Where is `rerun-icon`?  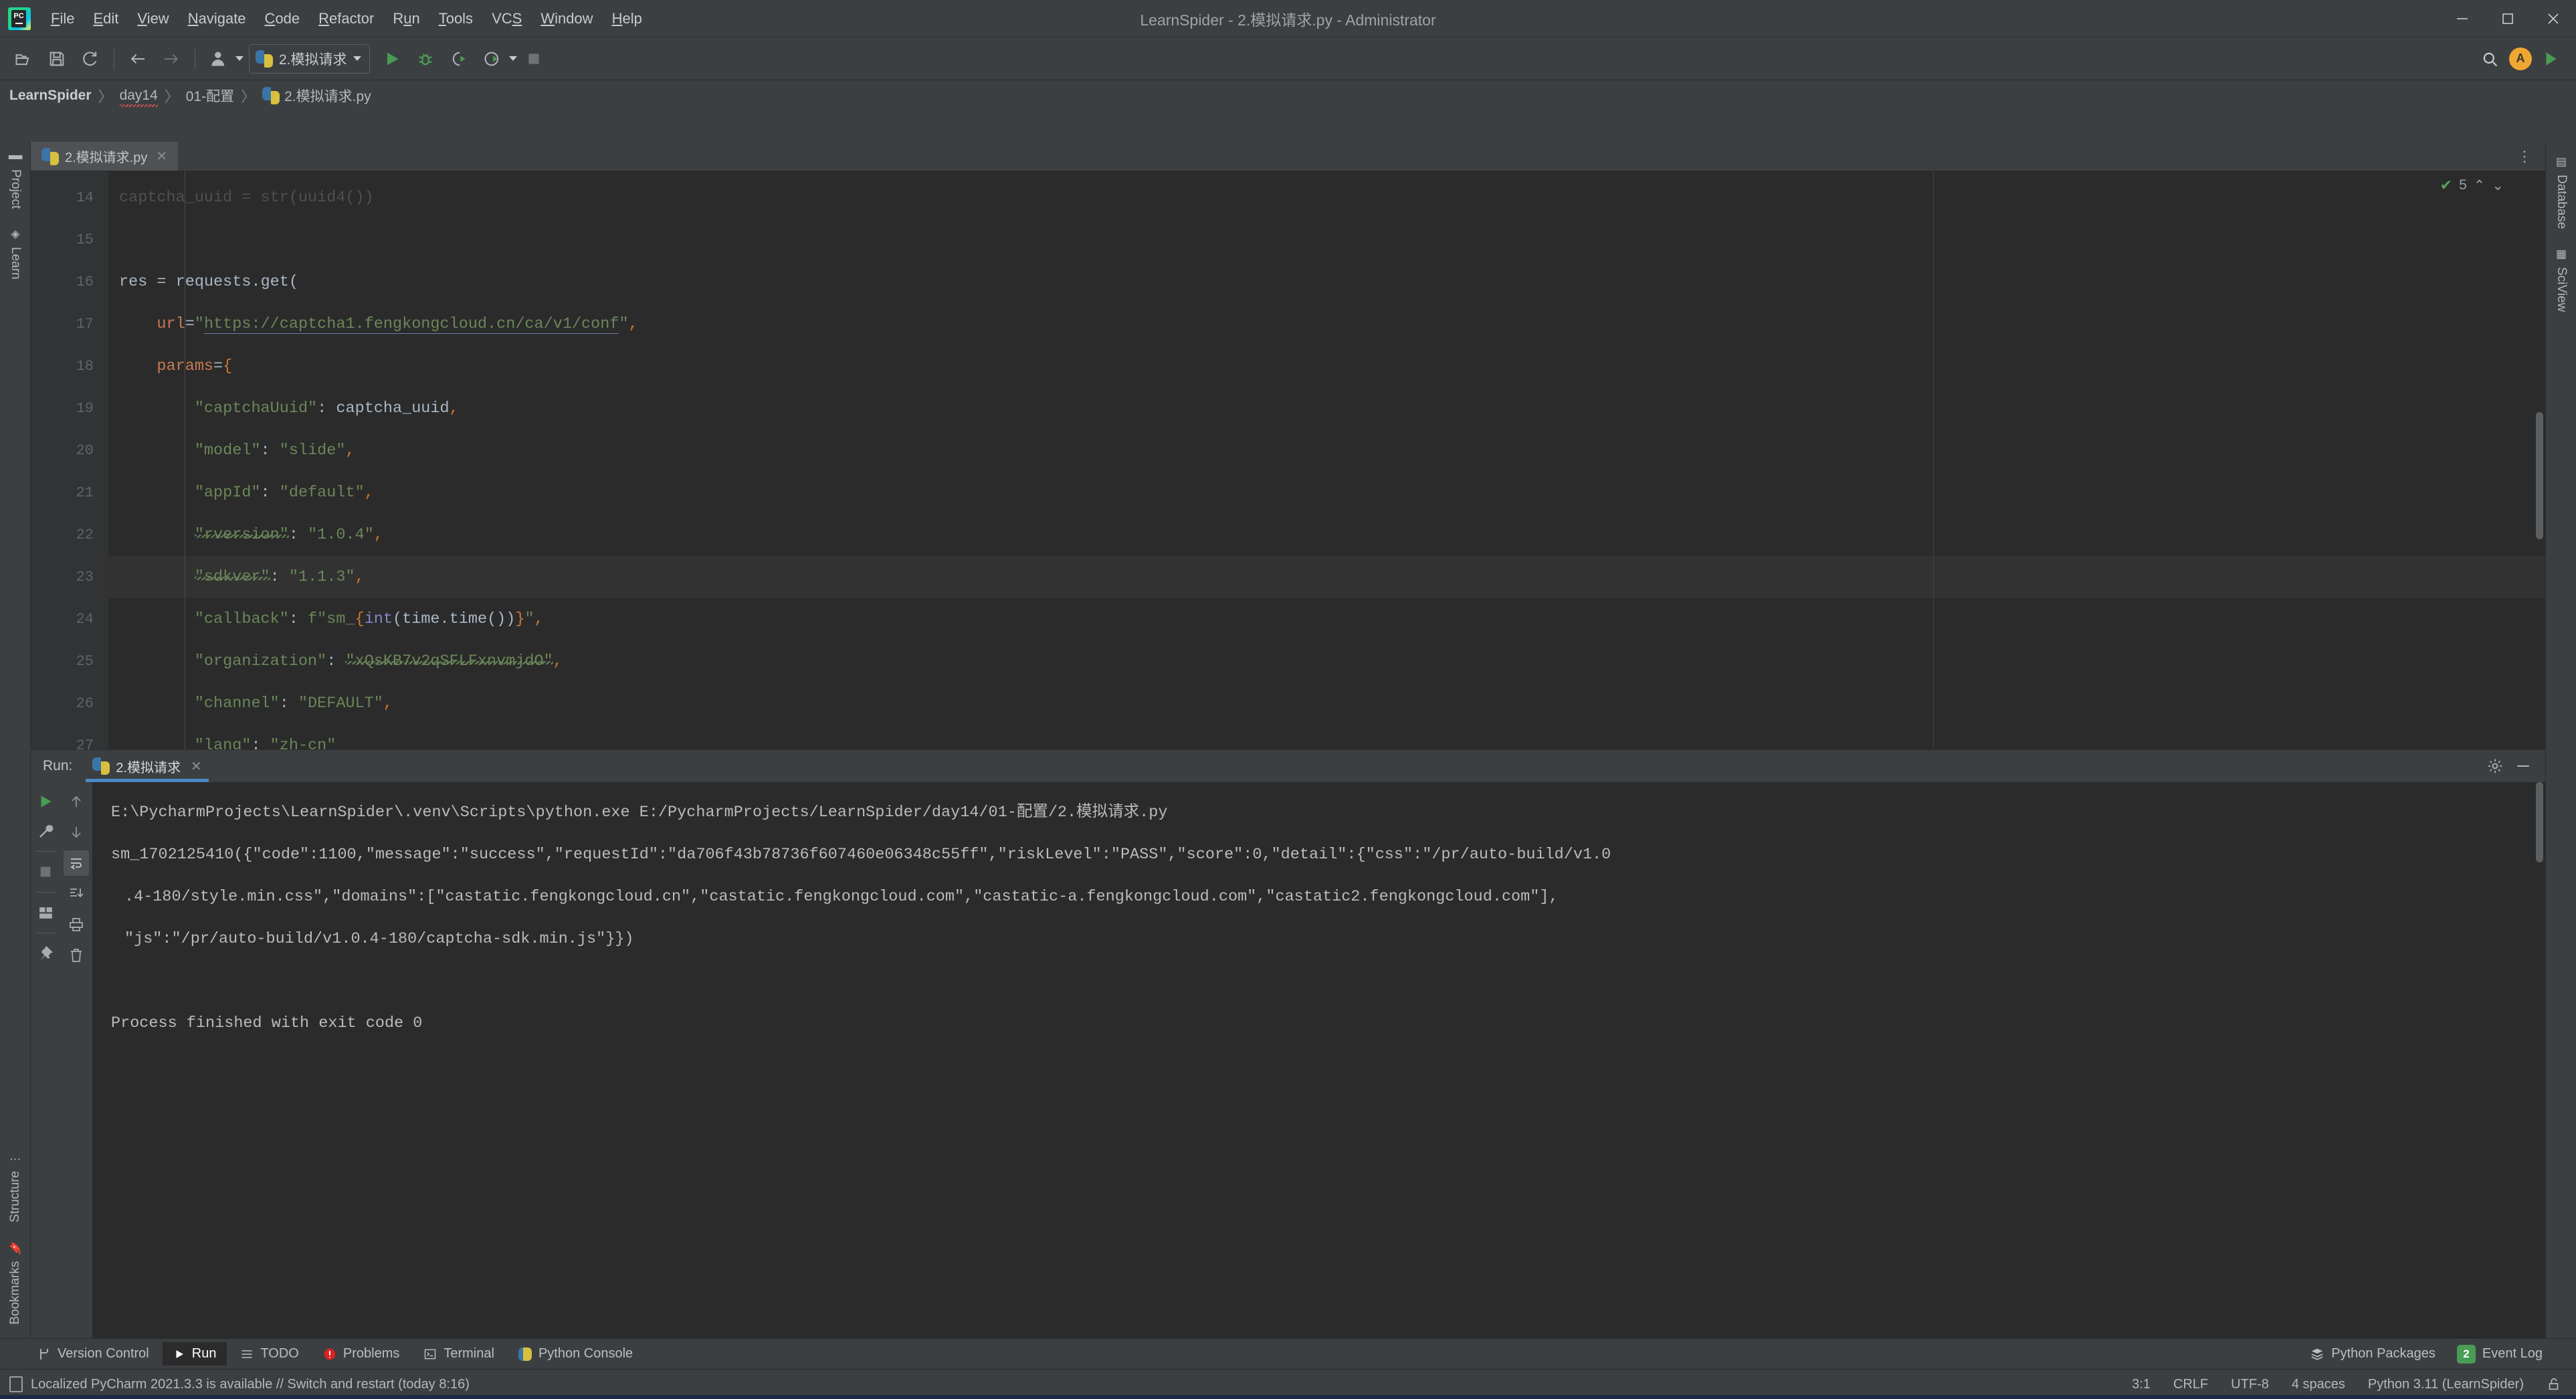 rerun-icon is located at coordinates (45, 801).